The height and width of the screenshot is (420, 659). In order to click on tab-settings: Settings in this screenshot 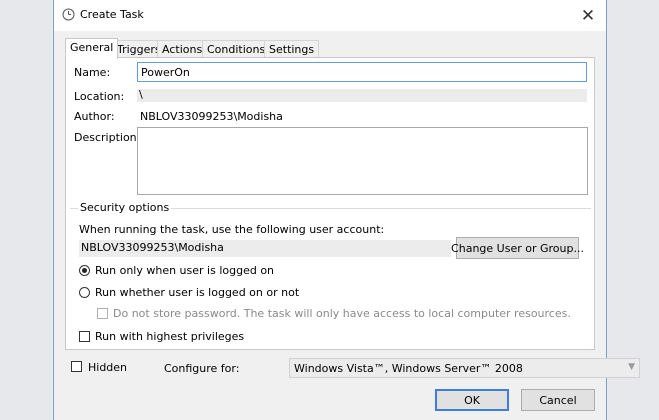, I will do `click(292, 49)`.